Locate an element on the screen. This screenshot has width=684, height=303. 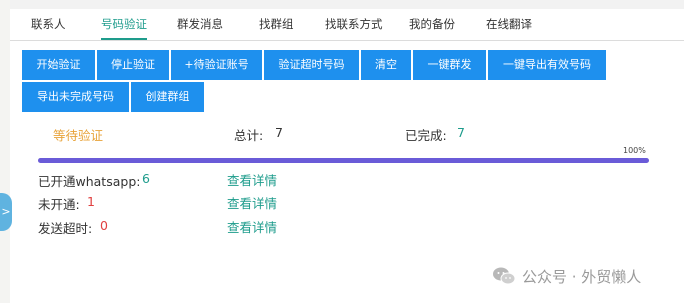
progress-bar is located at coordinates (343, 160).